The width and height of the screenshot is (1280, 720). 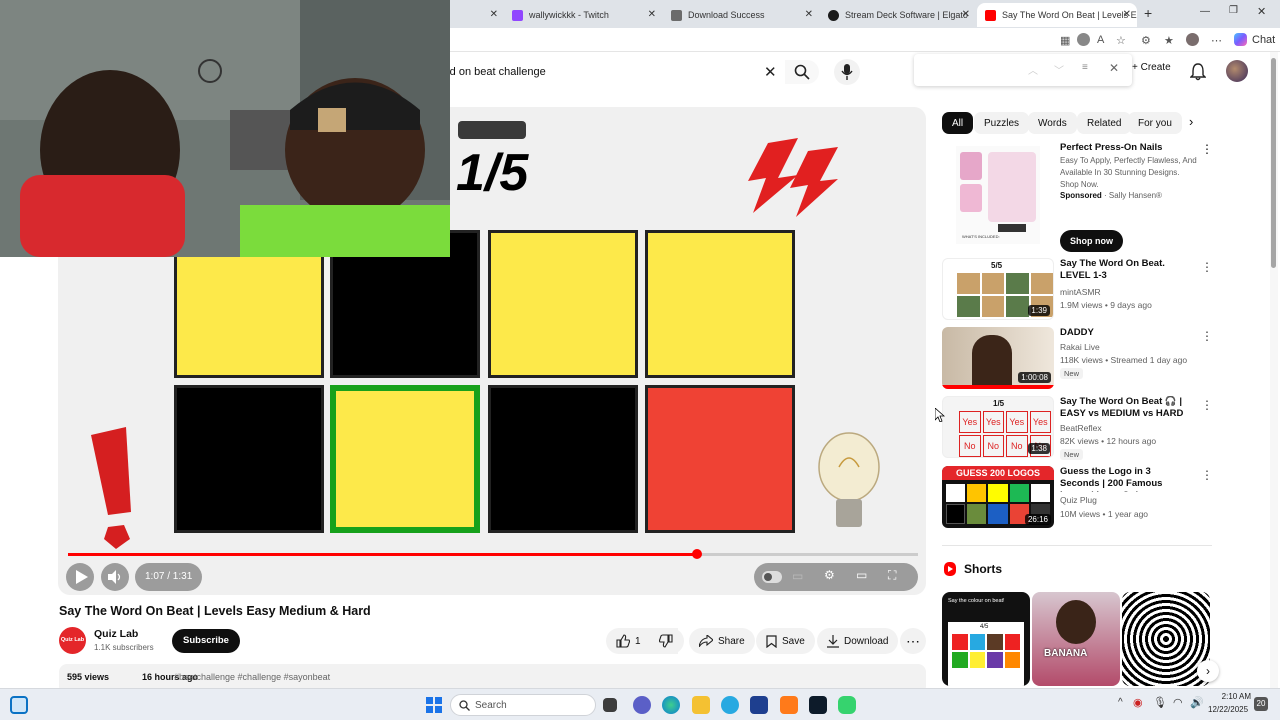 I want to click on play-button, so click(x=80, y=577).